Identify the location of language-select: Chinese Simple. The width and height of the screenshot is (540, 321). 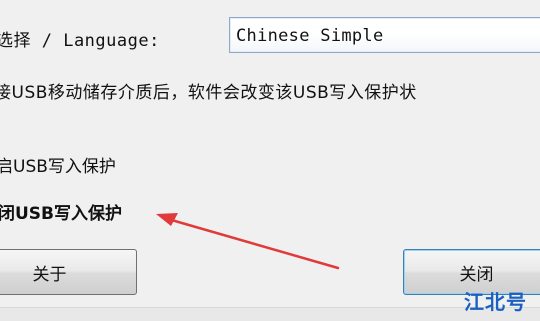
(384, 35).